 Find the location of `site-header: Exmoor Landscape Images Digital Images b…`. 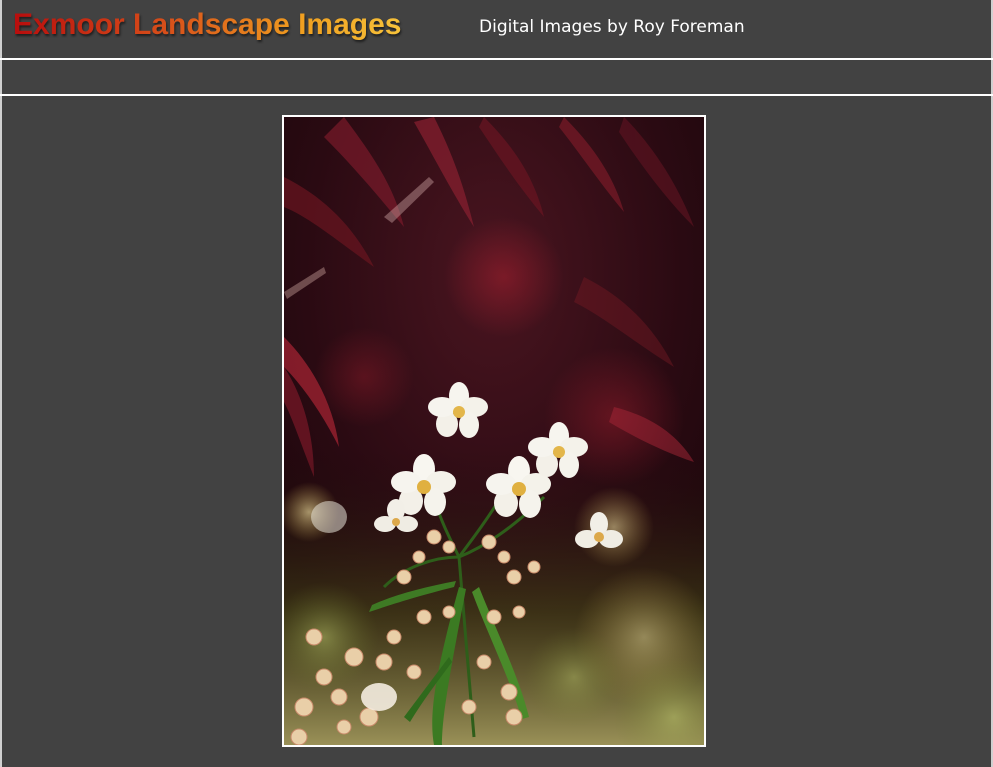

site-header: Exmoor Landscape Images Digital Images b… is located at coordinates (496, 29).